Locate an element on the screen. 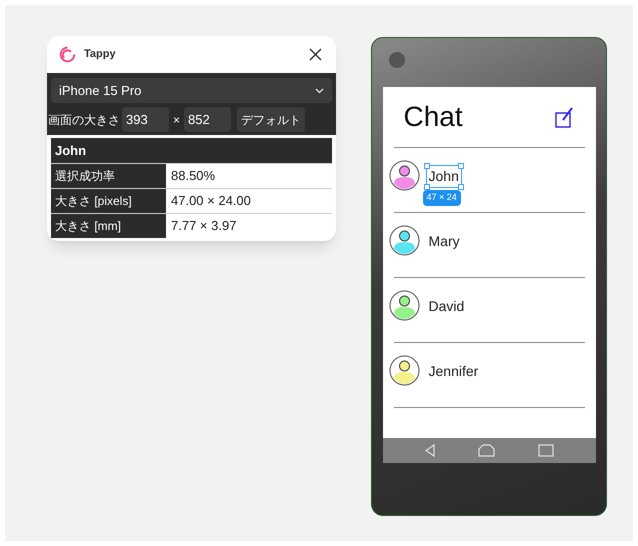  element-name: John is located at coordinates (191, 150).